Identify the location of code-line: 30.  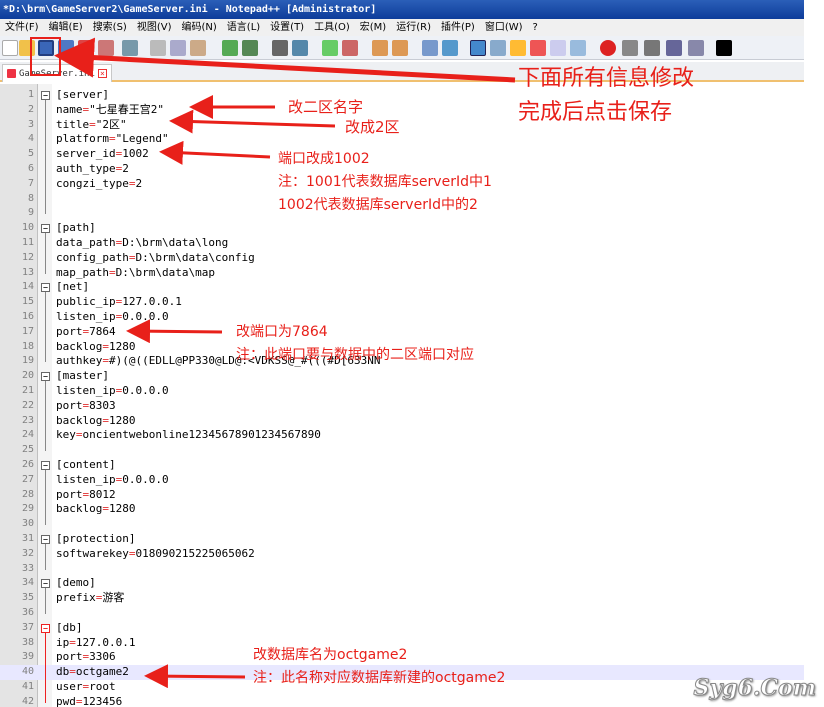
(402, 524).